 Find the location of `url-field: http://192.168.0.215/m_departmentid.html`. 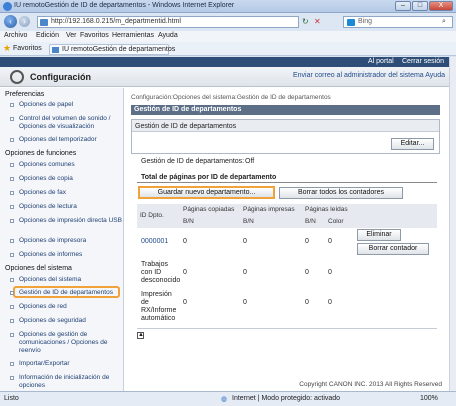

url-field: http://192.168.0.215/m_departmentid.html is located at coordinates (168, 22).